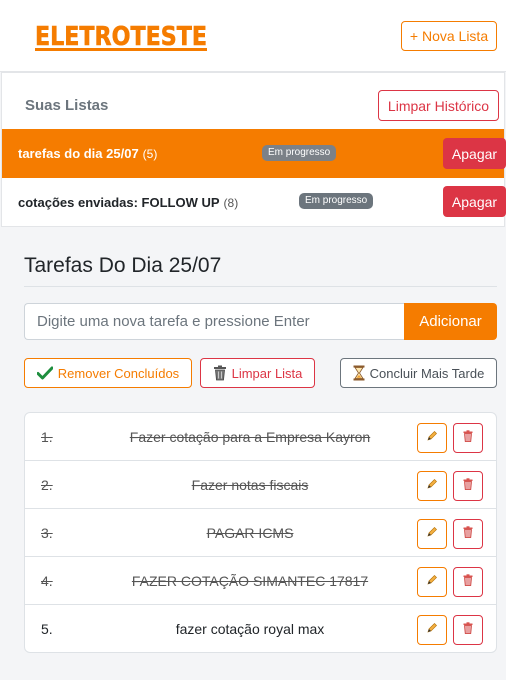 Image resolution: width=506 pixels, height=680 pixels. Describe the element at coordinates (260, 286) in the screenshot. I see `divider` at that location.